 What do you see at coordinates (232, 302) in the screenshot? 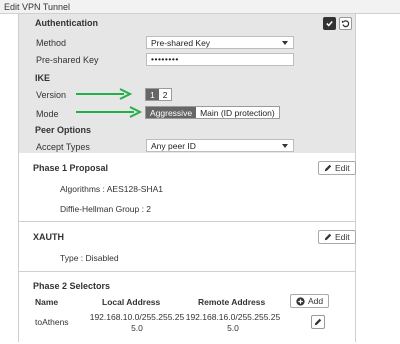
I see `column-header-remote-address: Remote Address` at bounding box center [232, 302].